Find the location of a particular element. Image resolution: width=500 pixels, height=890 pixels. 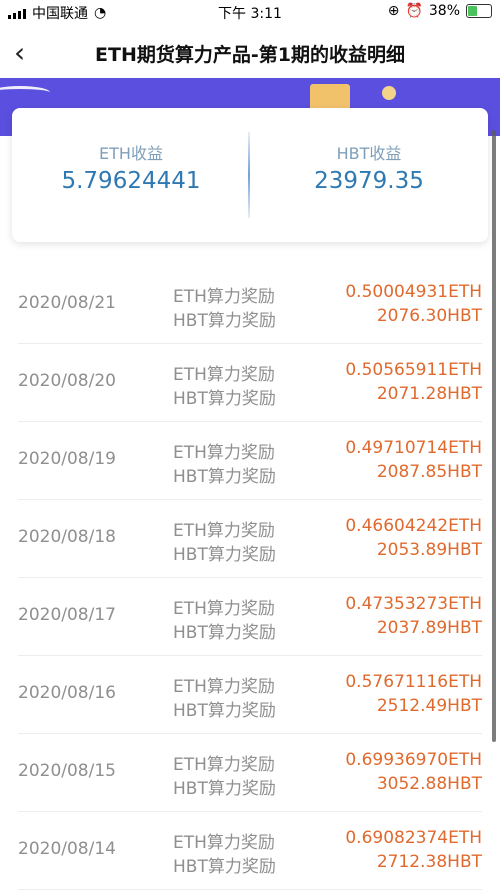

eth-reward-value: 0.50565911ETH is located at coordinates (413, 370).